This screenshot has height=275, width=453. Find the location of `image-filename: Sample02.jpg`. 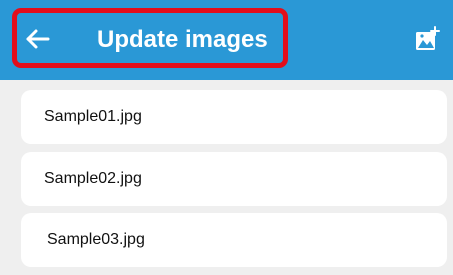

image-filename: Sample02.jpg is located at coordinates (93, 178).